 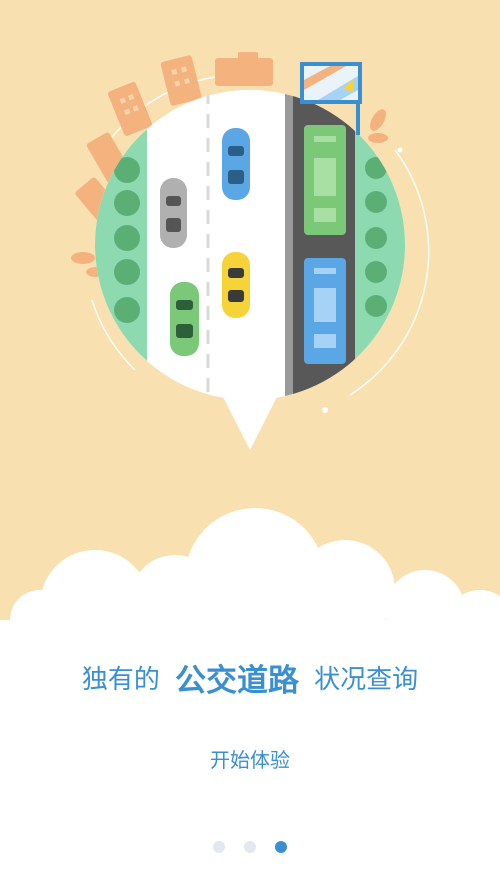 I want to click on page-indicator, so click(x=250, y=847).